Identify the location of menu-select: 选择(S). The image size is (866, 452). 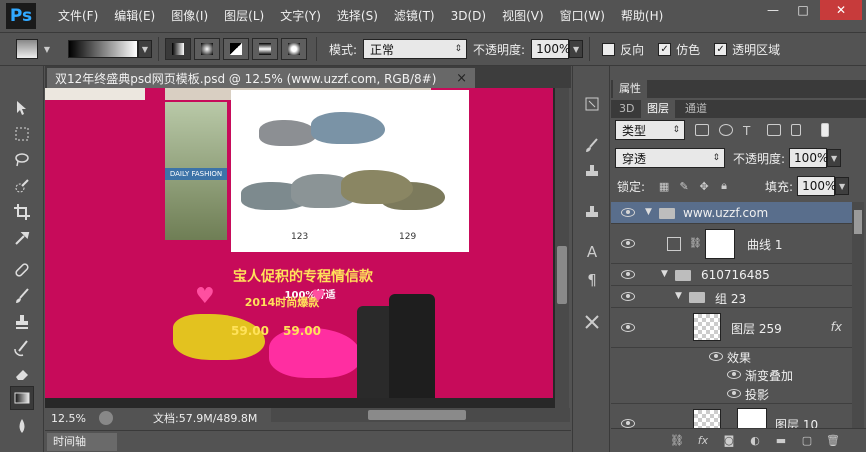
(357, 16).